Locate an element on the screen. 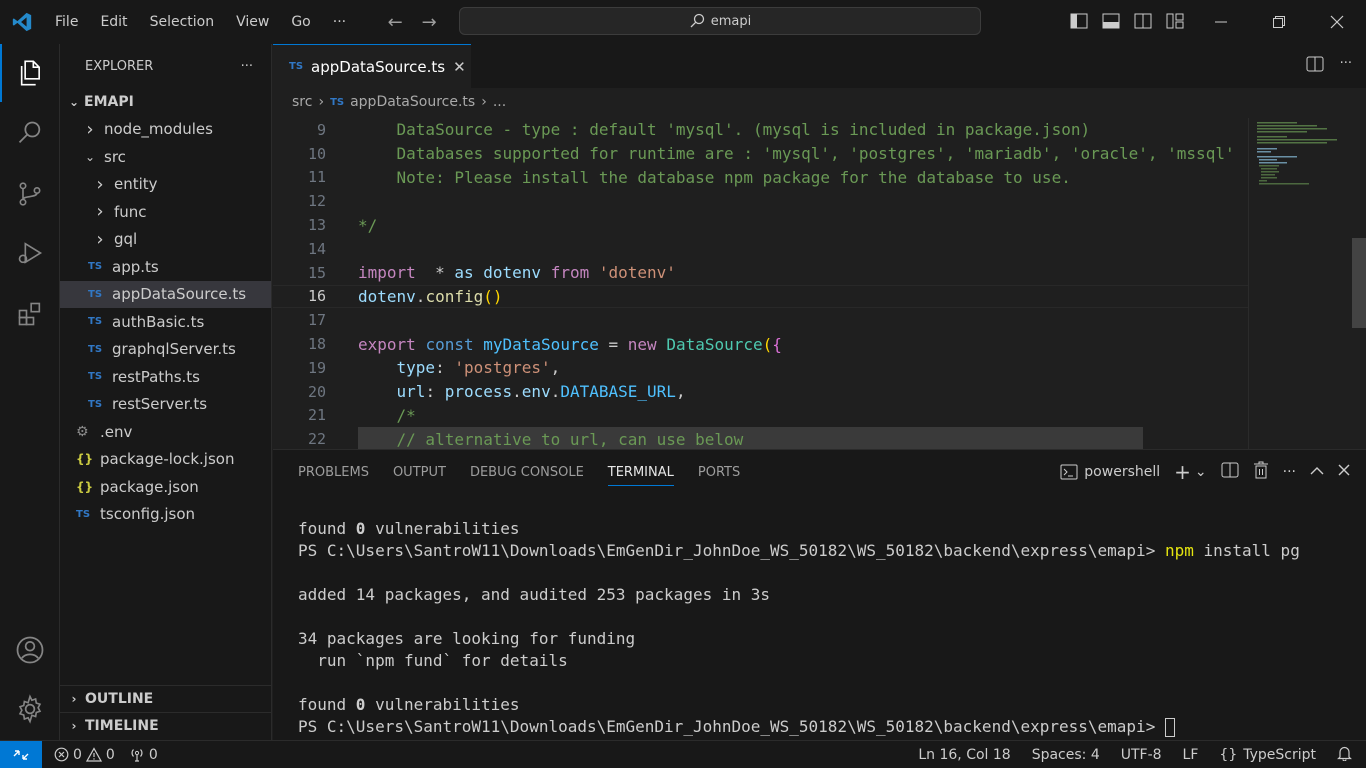 The height and width of the screenshot is (768, 1366). code-line: 13 */ is located at coordinates (760, 225).